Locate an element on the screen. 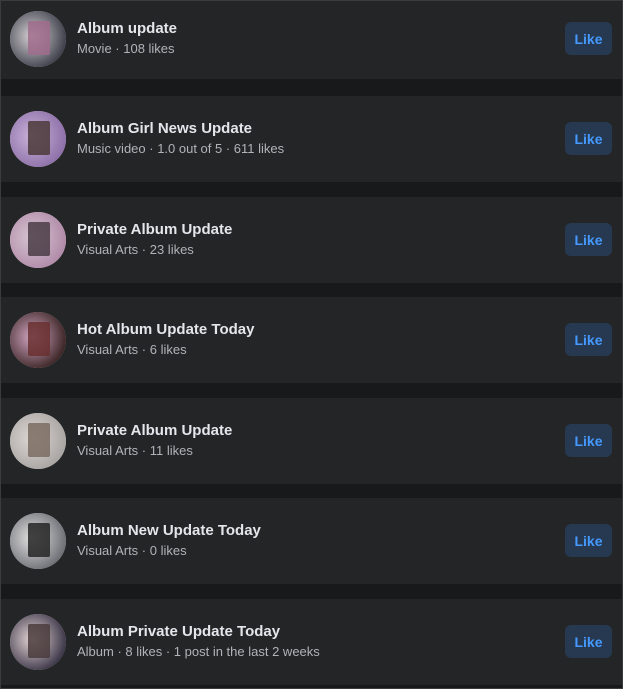 This screenshot has height=689, width=623. page-name-link: Album Girl News Update is located at coordinates (164, 128).